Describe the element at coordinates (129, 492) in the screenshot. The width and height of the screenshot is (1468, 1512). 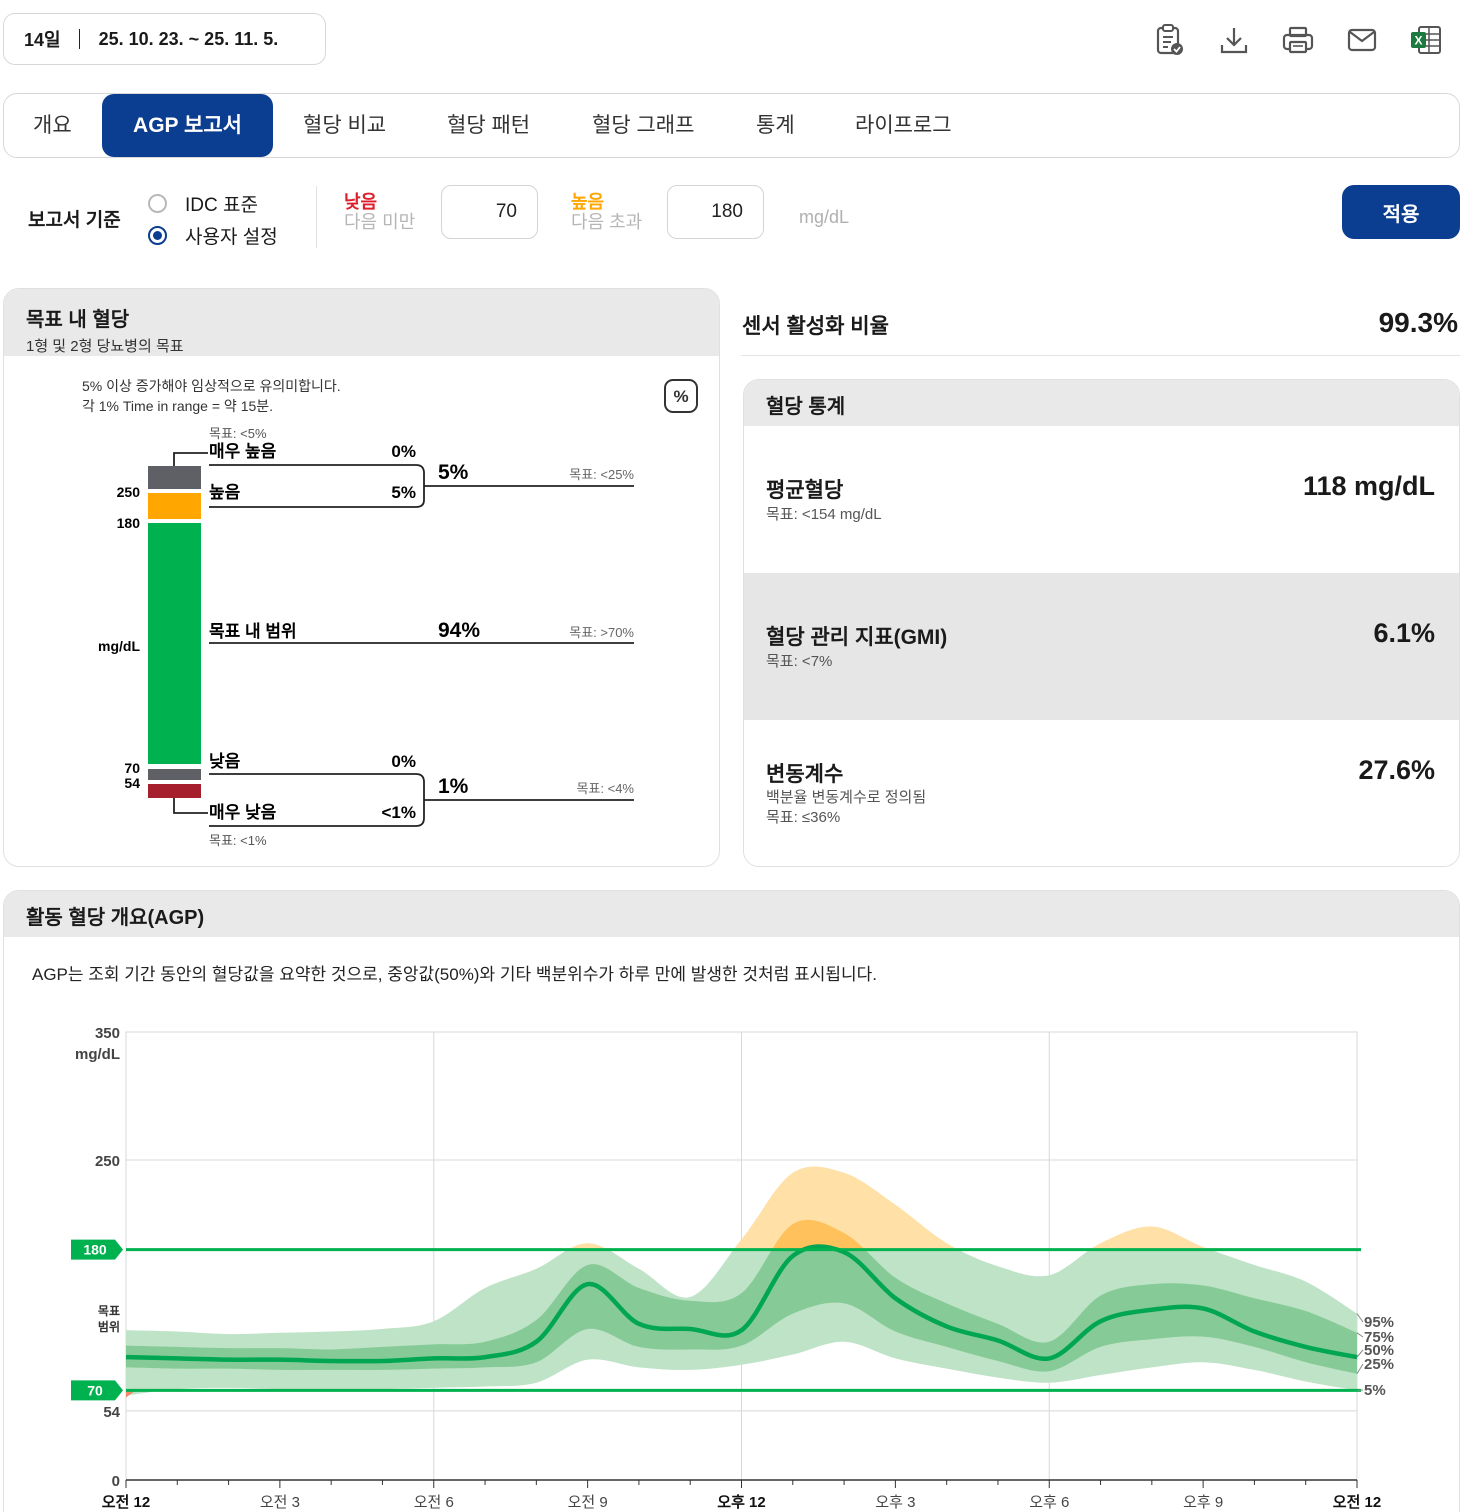
I see `tick-250: 250` at that location.